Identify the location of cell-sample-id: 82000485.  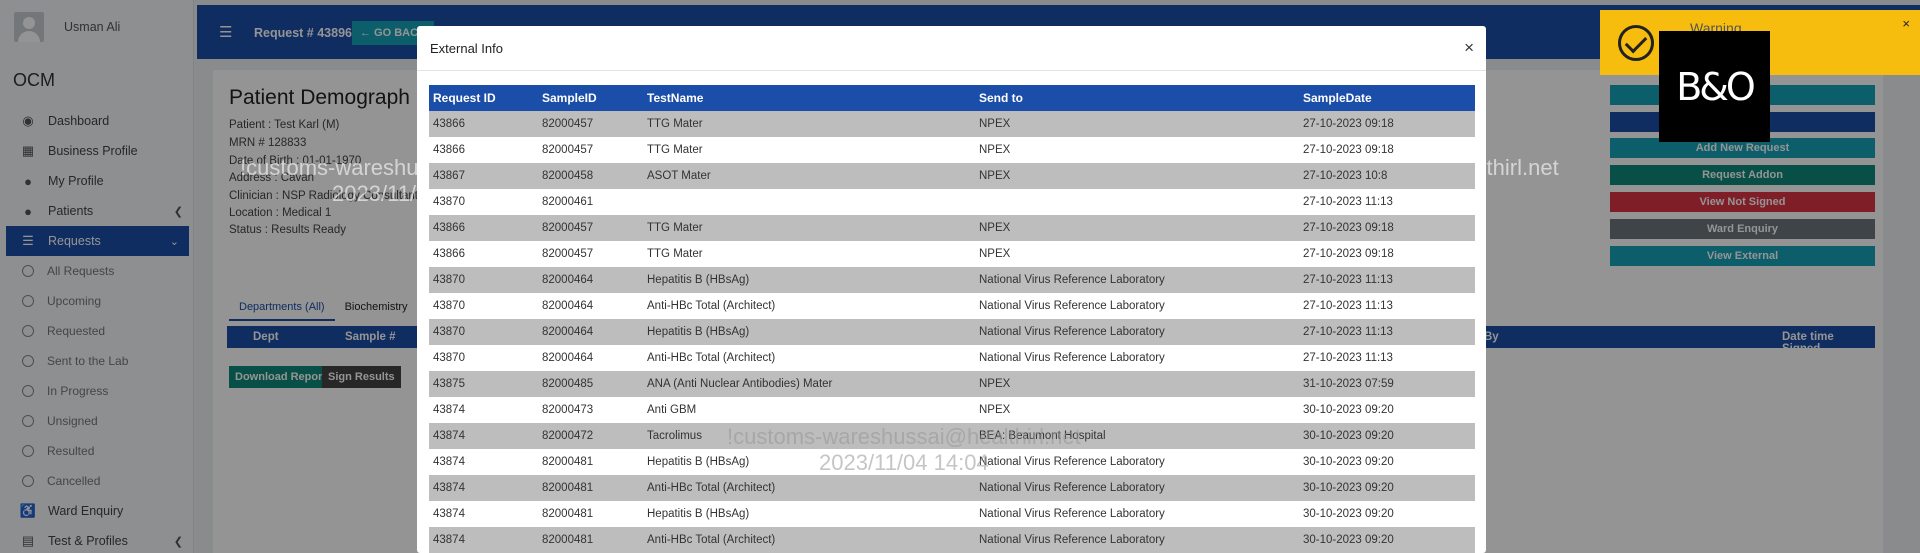
(590, 384).